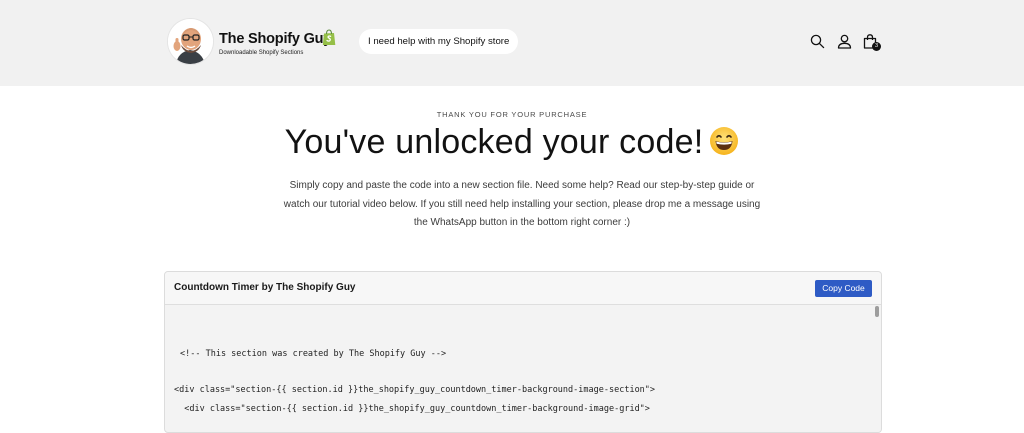 The image size is (1024, 433). Describe the element at coordinates (843, 288) in the screenshot. I see `copy-code-button: Copy Code` at that location.